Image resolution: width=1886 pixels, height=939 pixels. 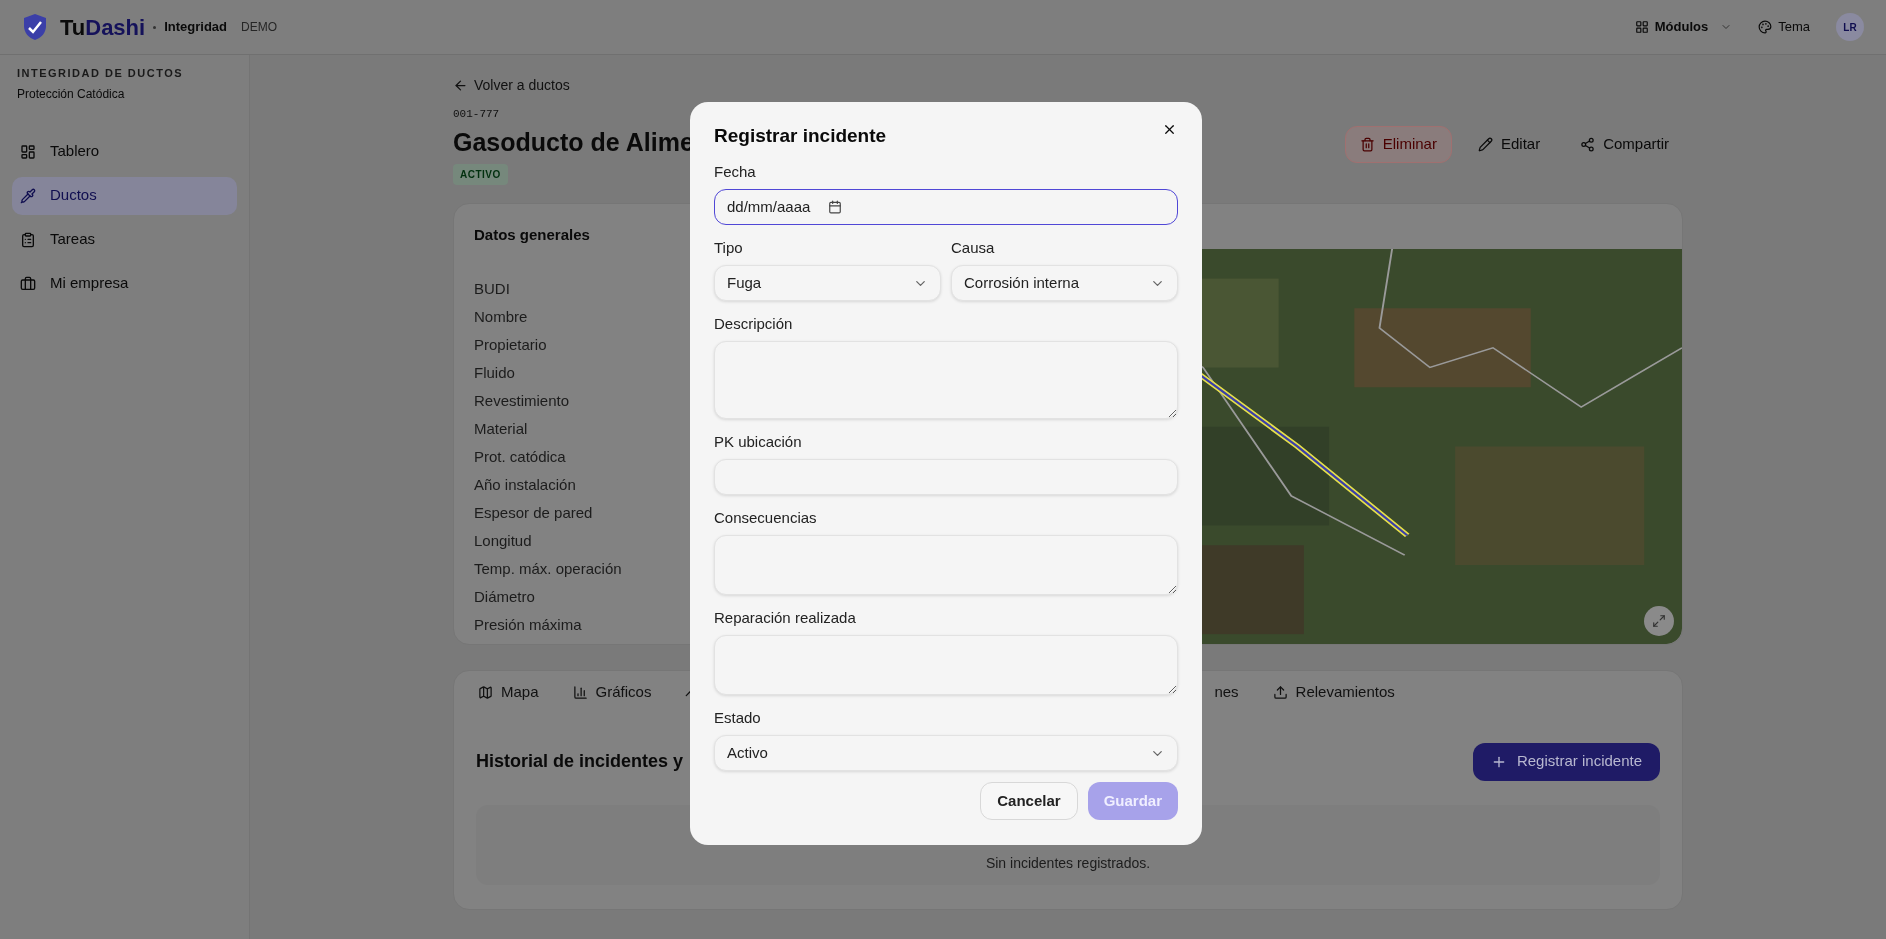 I want to click on section-heading: Historial de incidentes y, so click(x=580, y=761).